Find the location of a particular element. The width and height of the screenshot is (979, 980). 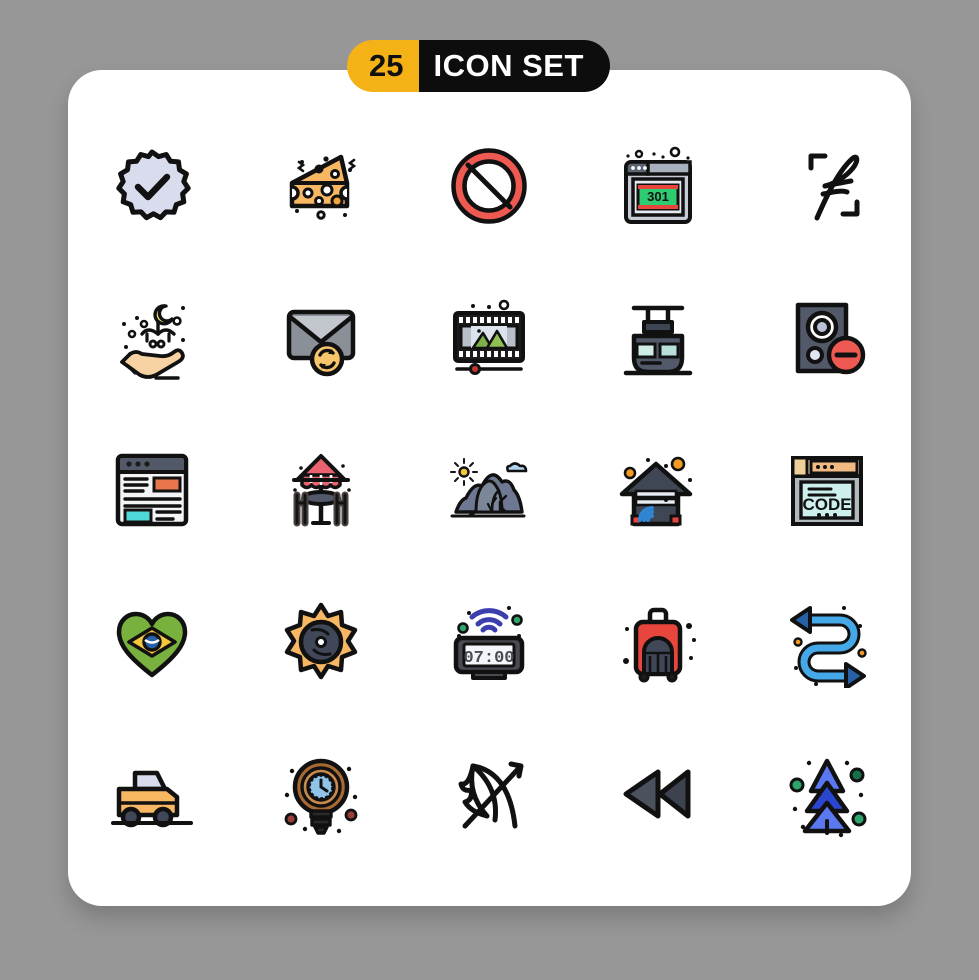

icon-set-title: ICON SET is located at coordinates (514, 66).